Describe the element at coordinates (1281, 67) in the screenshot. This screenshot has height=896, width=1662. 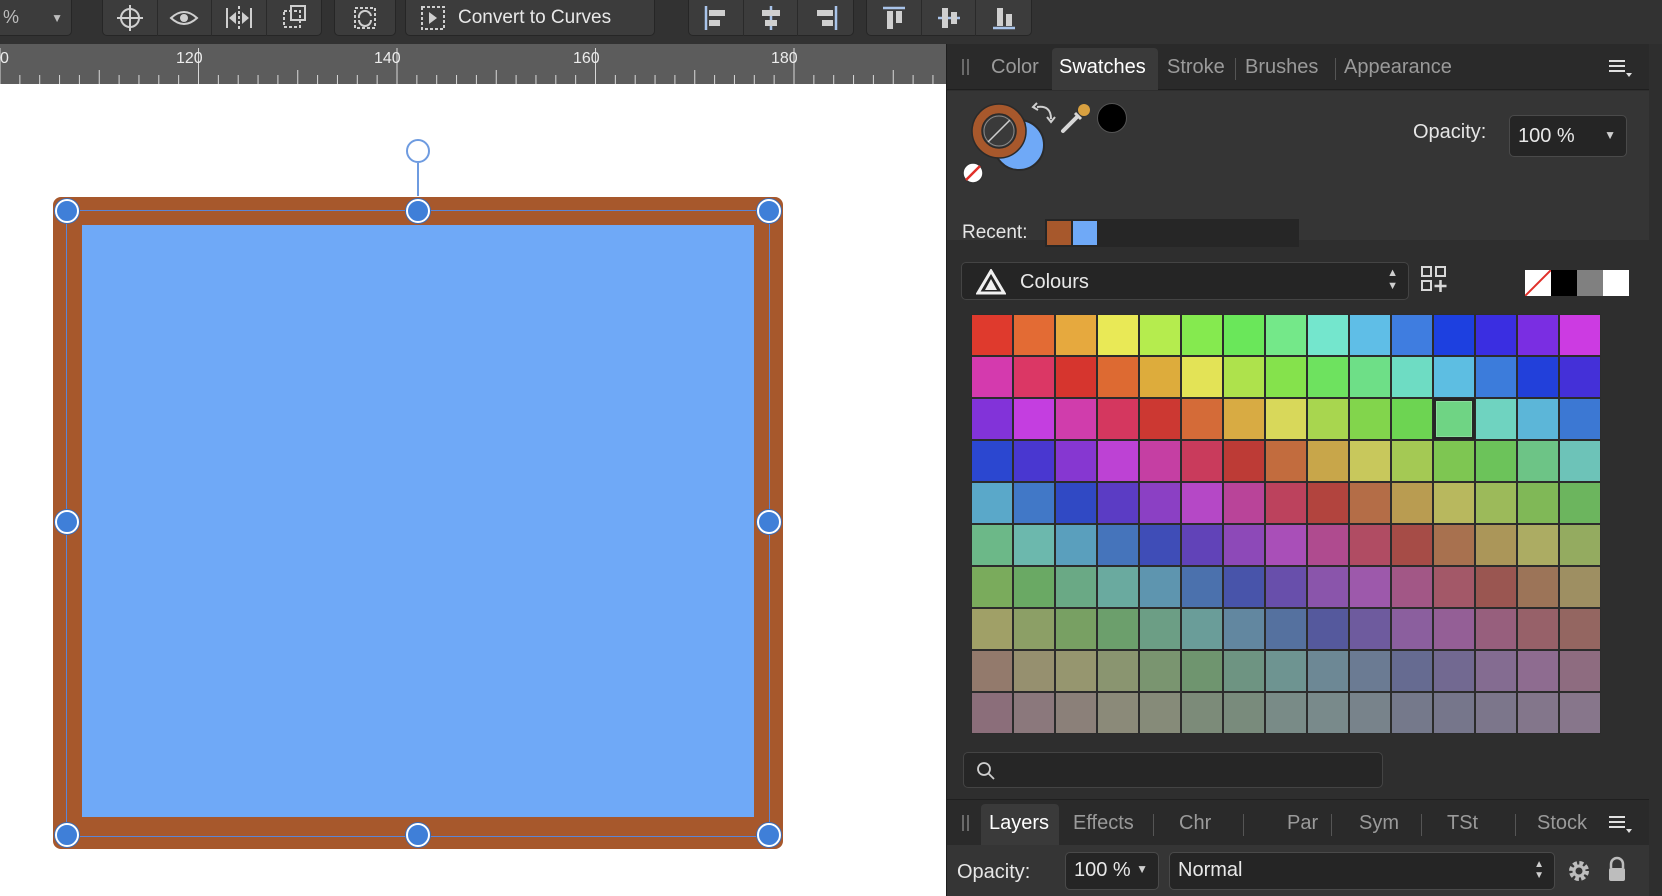
I see `tab-brushes: Brushes` at that location.